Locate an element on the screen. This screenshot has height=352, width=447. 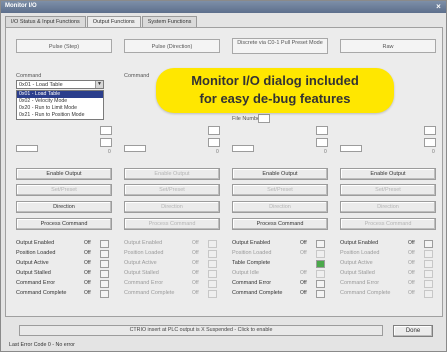
done-button: Done is located at coordinates (413, 331).